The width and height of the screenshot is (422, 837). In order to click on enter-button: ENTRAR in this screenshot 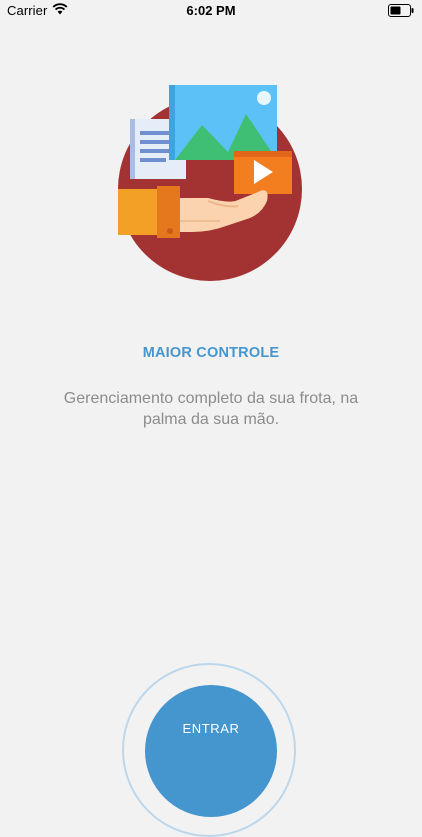, I will do `click(211, 751)`.